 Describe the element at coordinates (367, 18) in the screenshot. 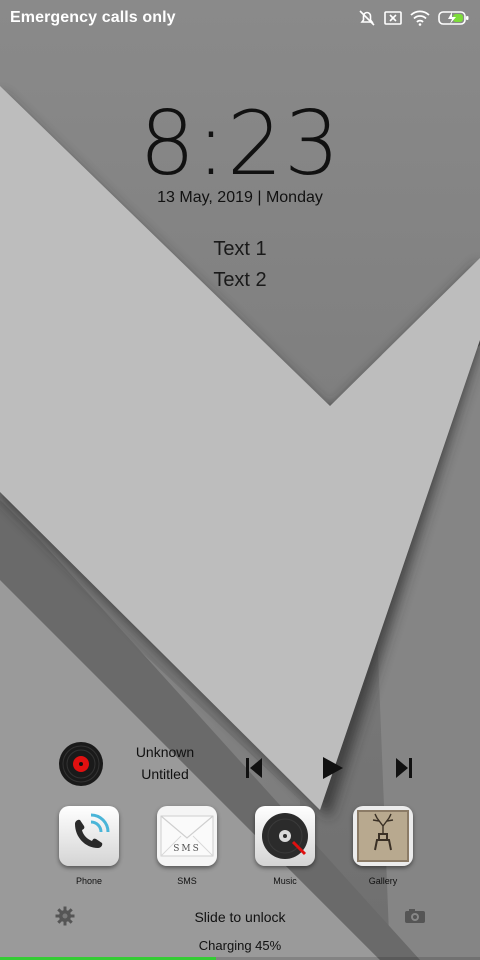

I see `alarm-muted-icon` at that location.